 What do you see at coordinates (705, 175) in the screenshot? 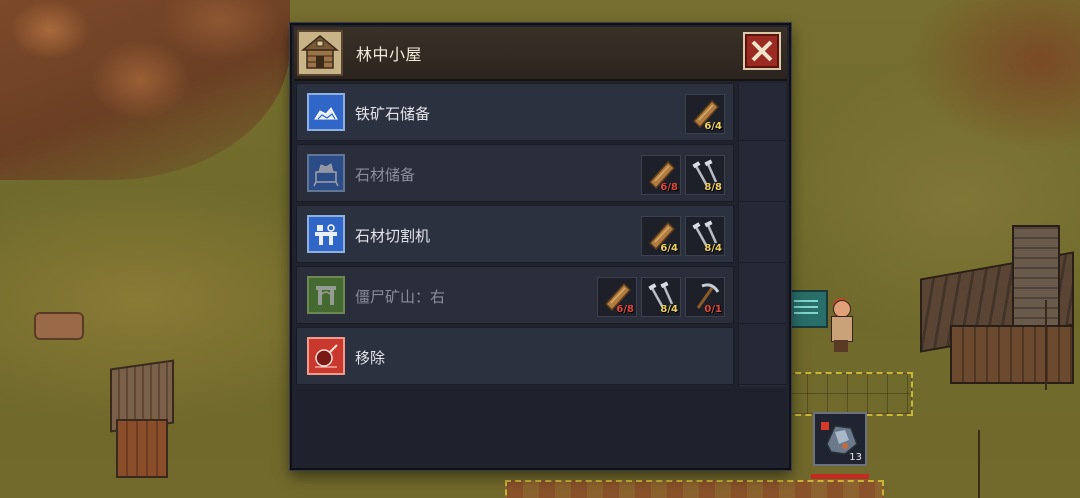
I see `cost-nails: 8/8` at bounding box center [705, 175].